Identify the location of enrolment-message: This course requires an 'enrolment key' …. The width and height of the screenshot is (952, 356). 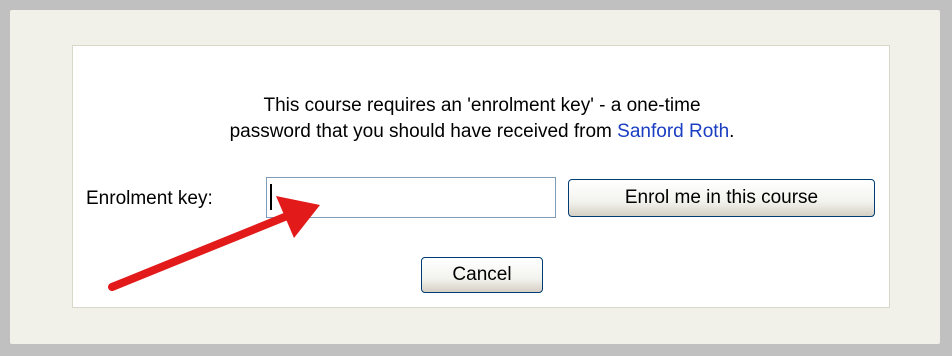
(482, 119).